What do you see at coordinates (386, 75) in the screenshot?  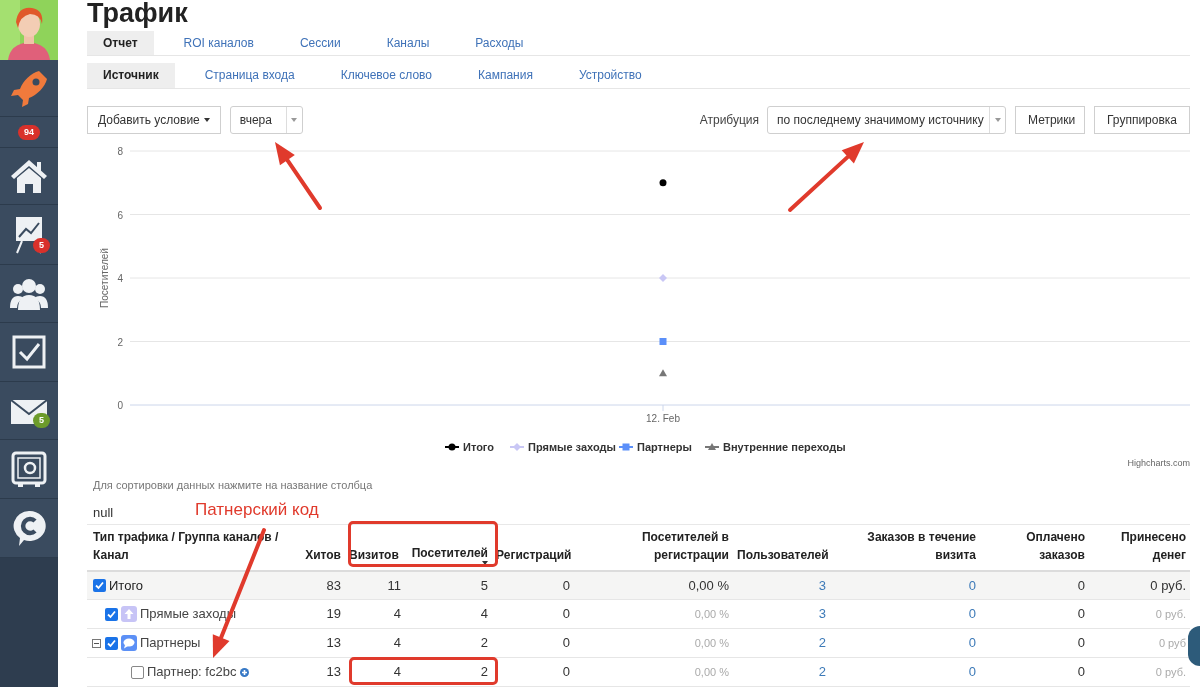 I see `tab: Ключевое слово` at bounding box center [386, 75].